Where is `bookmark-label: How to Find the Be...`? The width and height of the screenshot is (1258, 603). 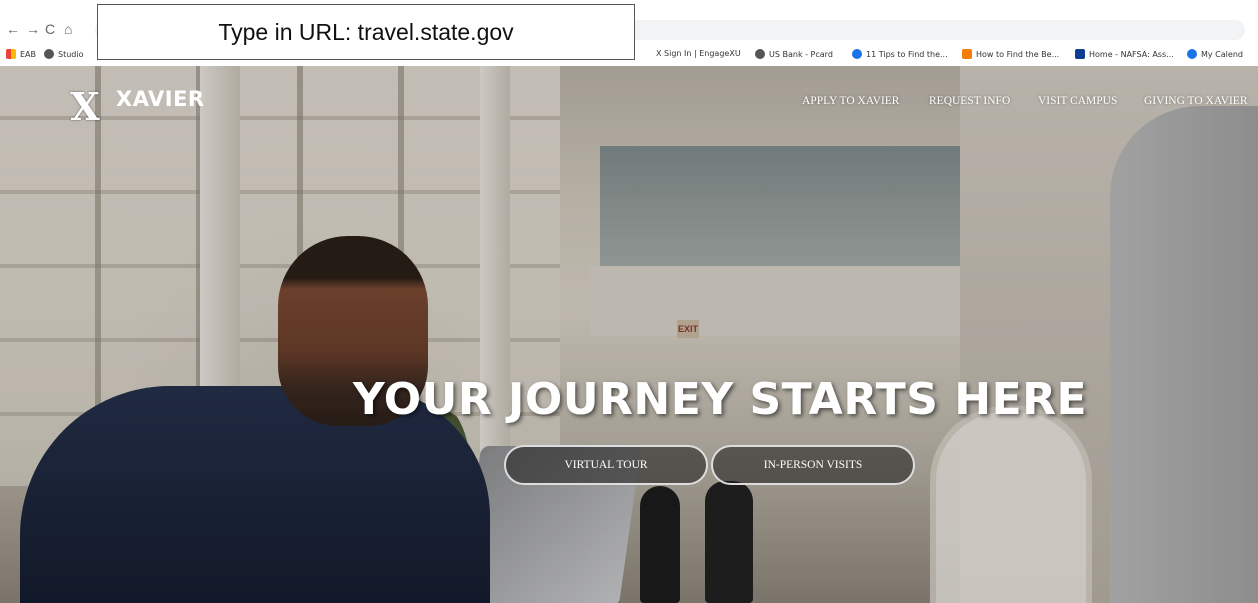
bookmark-label: How to Find the Be... is located at coordinates (1018, 54).